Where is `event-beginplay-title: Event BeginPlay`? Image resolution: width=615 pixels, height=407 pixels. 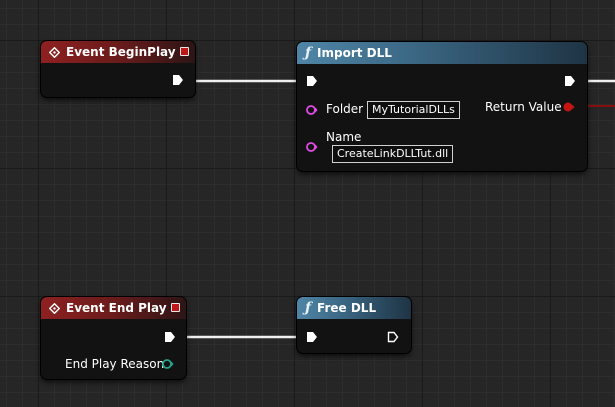 event-beginplay-title: Event BeginPlay is located at coordinates (121, 52).